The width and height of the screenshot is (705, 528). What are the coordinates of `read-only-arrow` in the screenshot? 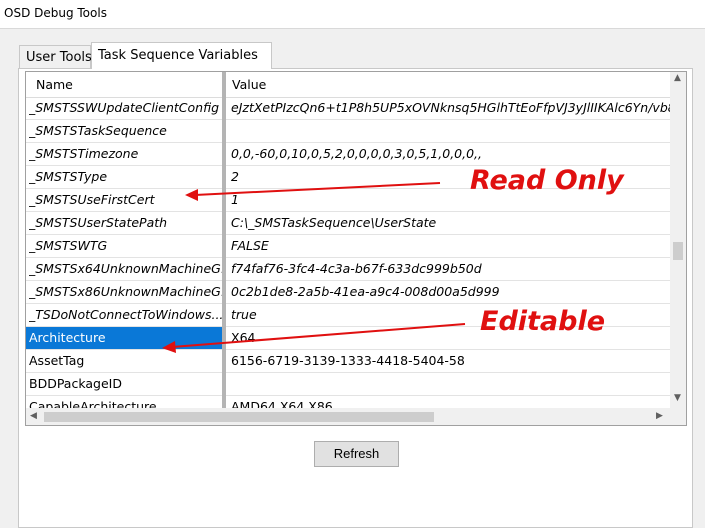 It's located at (313, 191).